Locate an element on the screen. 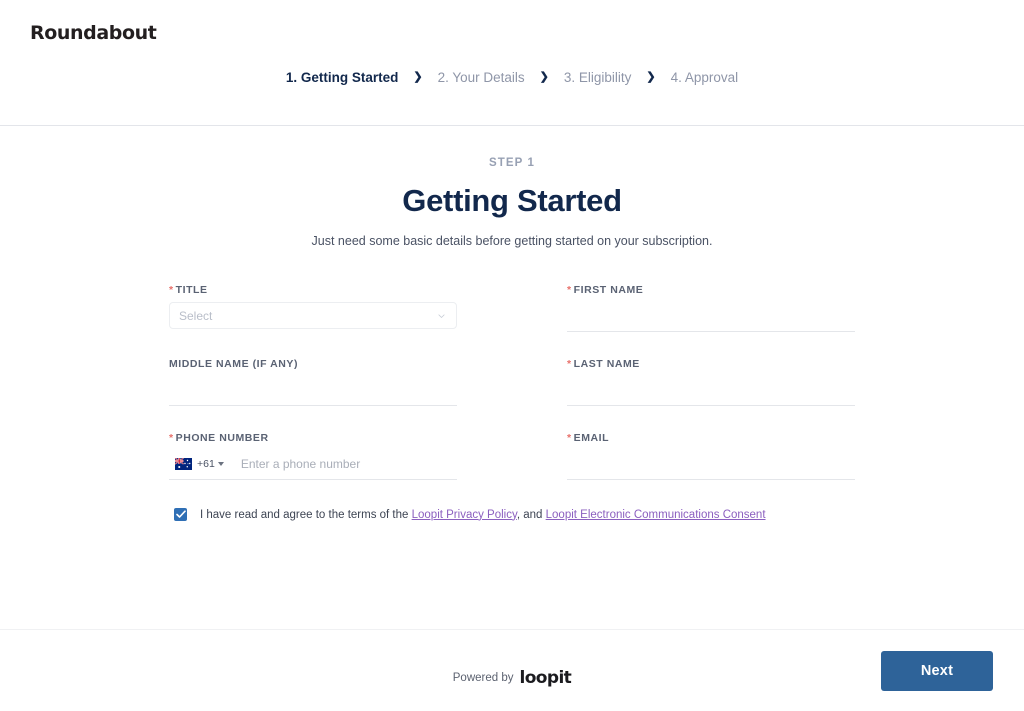 This screenshot has height=711, width=1024. phone-input-row: +61 Enter a phone number is located at coordinates (313, 465).